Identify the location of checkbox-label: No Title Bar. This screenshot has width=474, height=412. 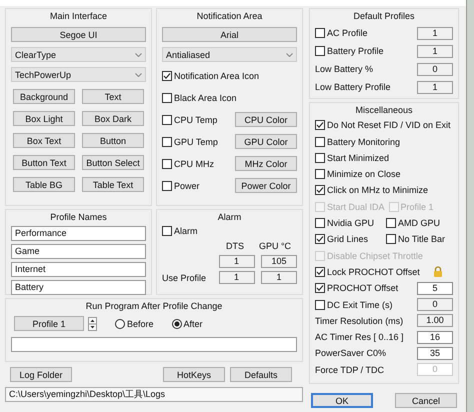
(422, 239).